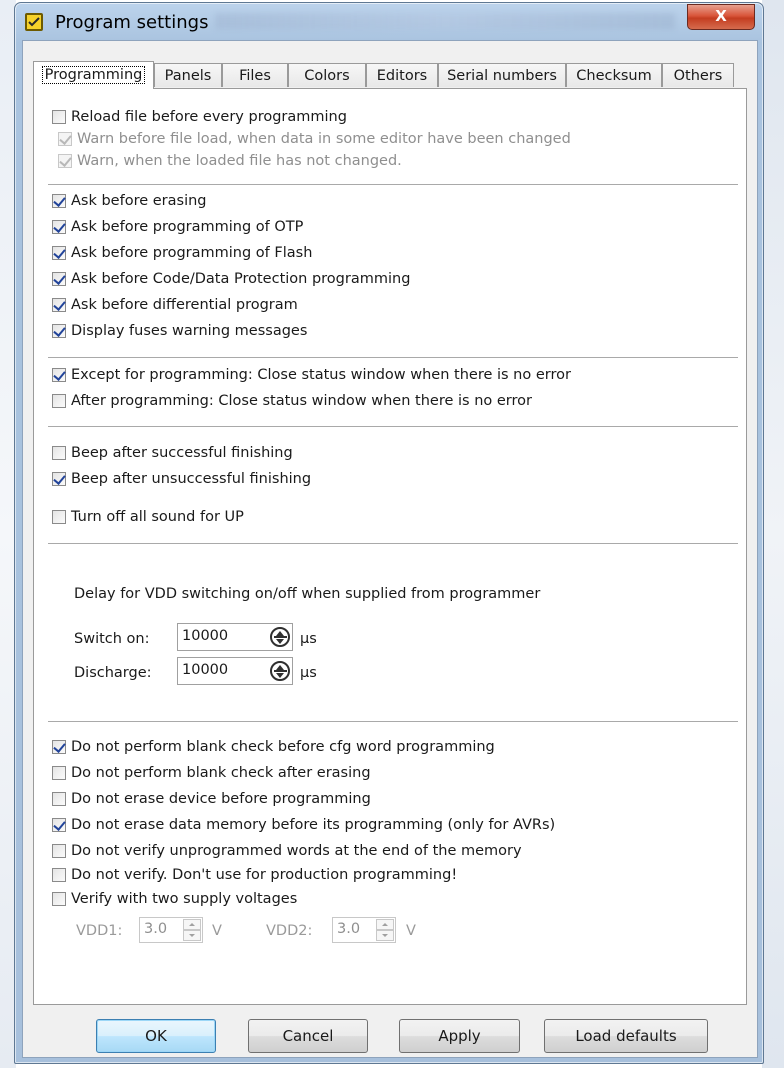  I want to click on checkbox-label: Reload file before every programming, so click(209, 117).